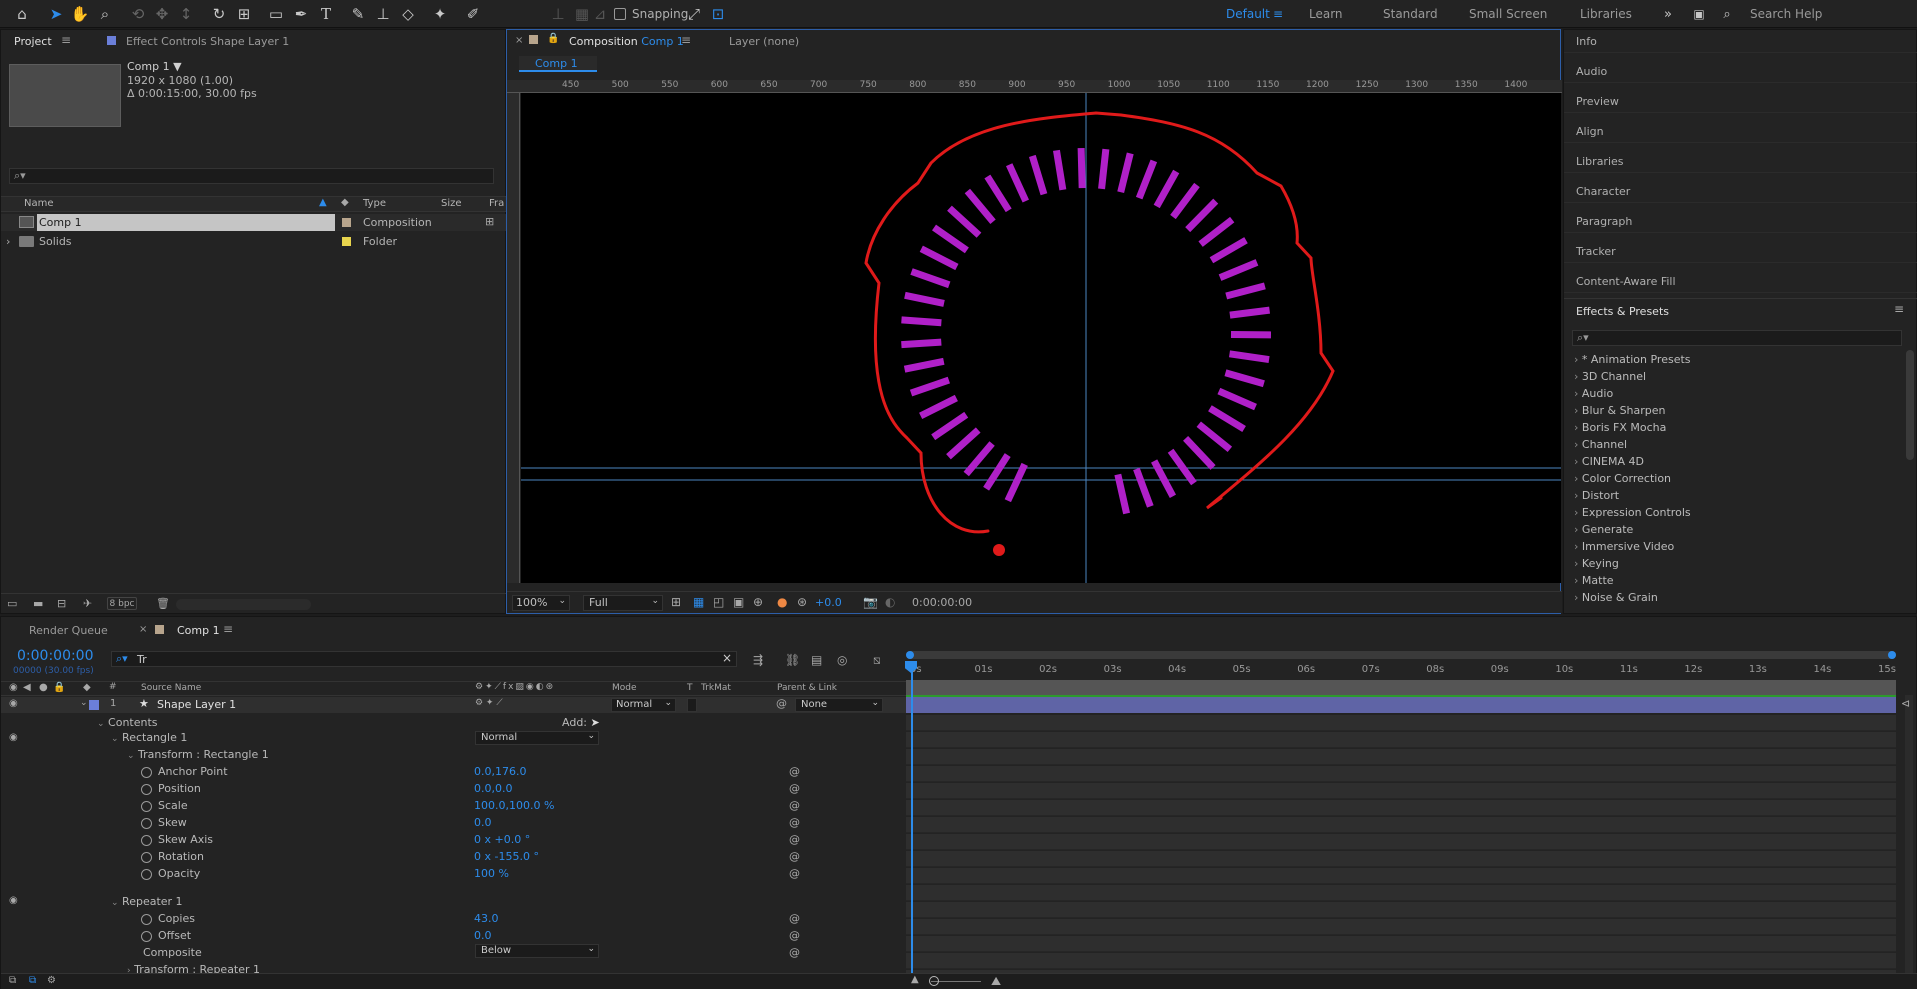 Image resolution: width=1917 pixels, height=989 pixels. I want to click on audio-switch-icon: ◀, so click(27, 687).